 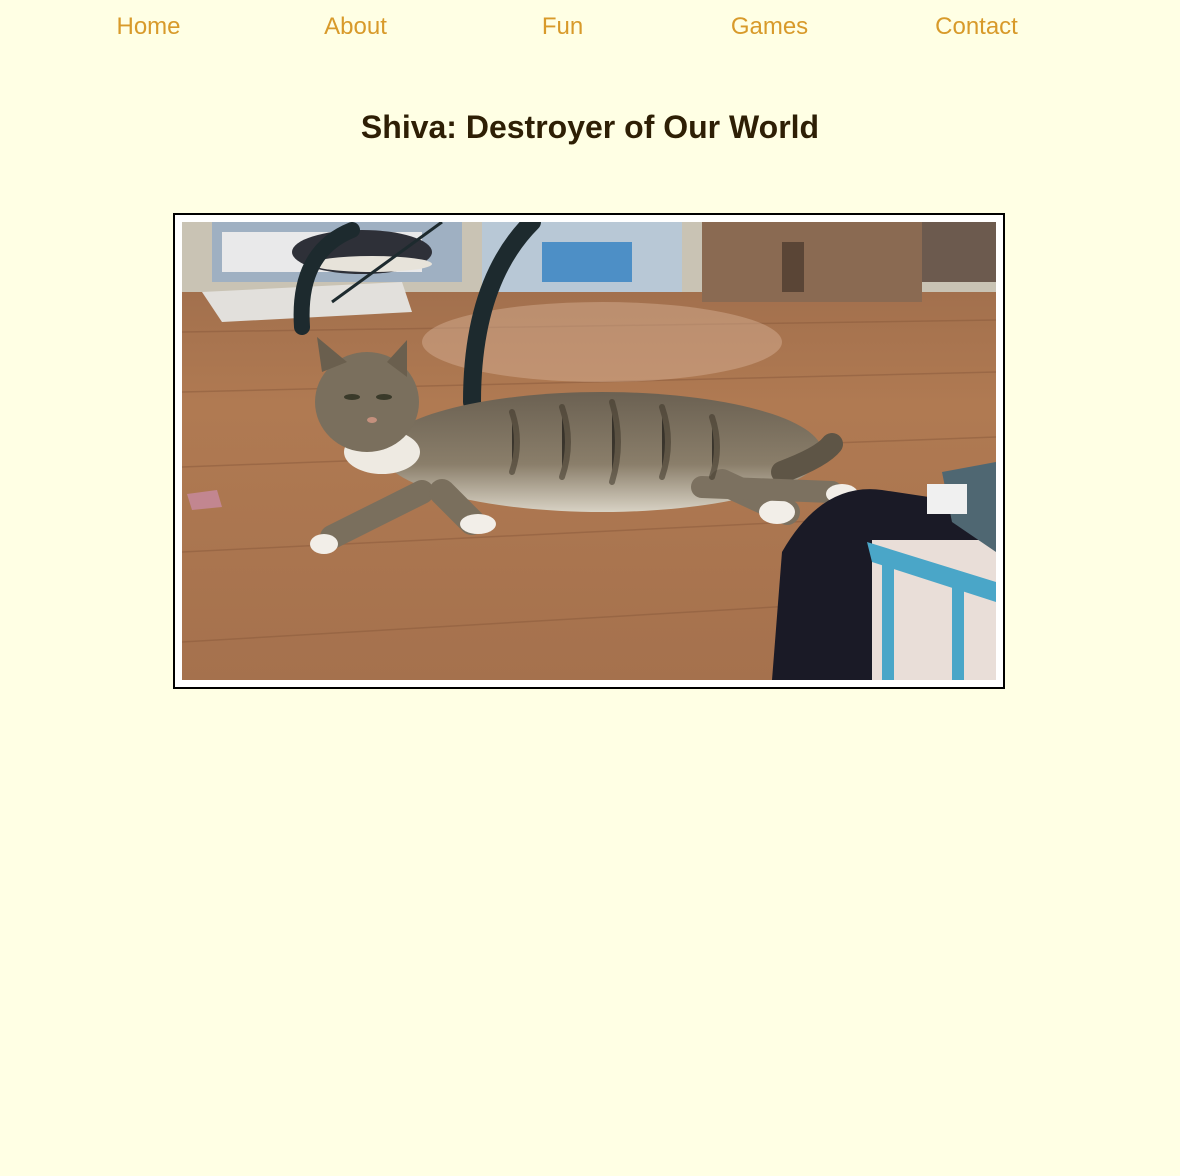 I want to click on nav-link-games: Games, so click(x=769, y=27).